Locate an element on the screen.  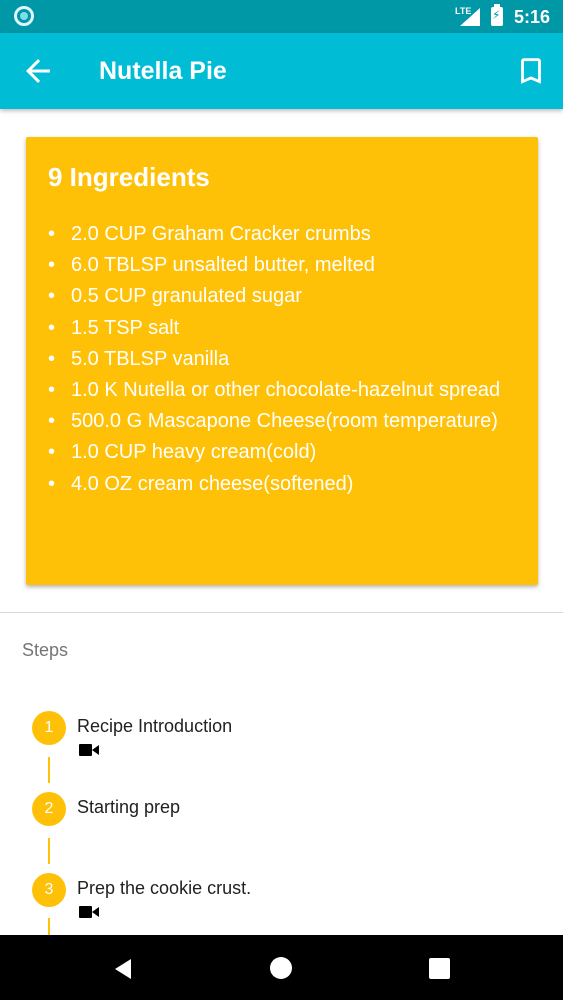
ingredient-item: • 4.0 OZ cream cheese(softened) is located at coordinates (278, 484).